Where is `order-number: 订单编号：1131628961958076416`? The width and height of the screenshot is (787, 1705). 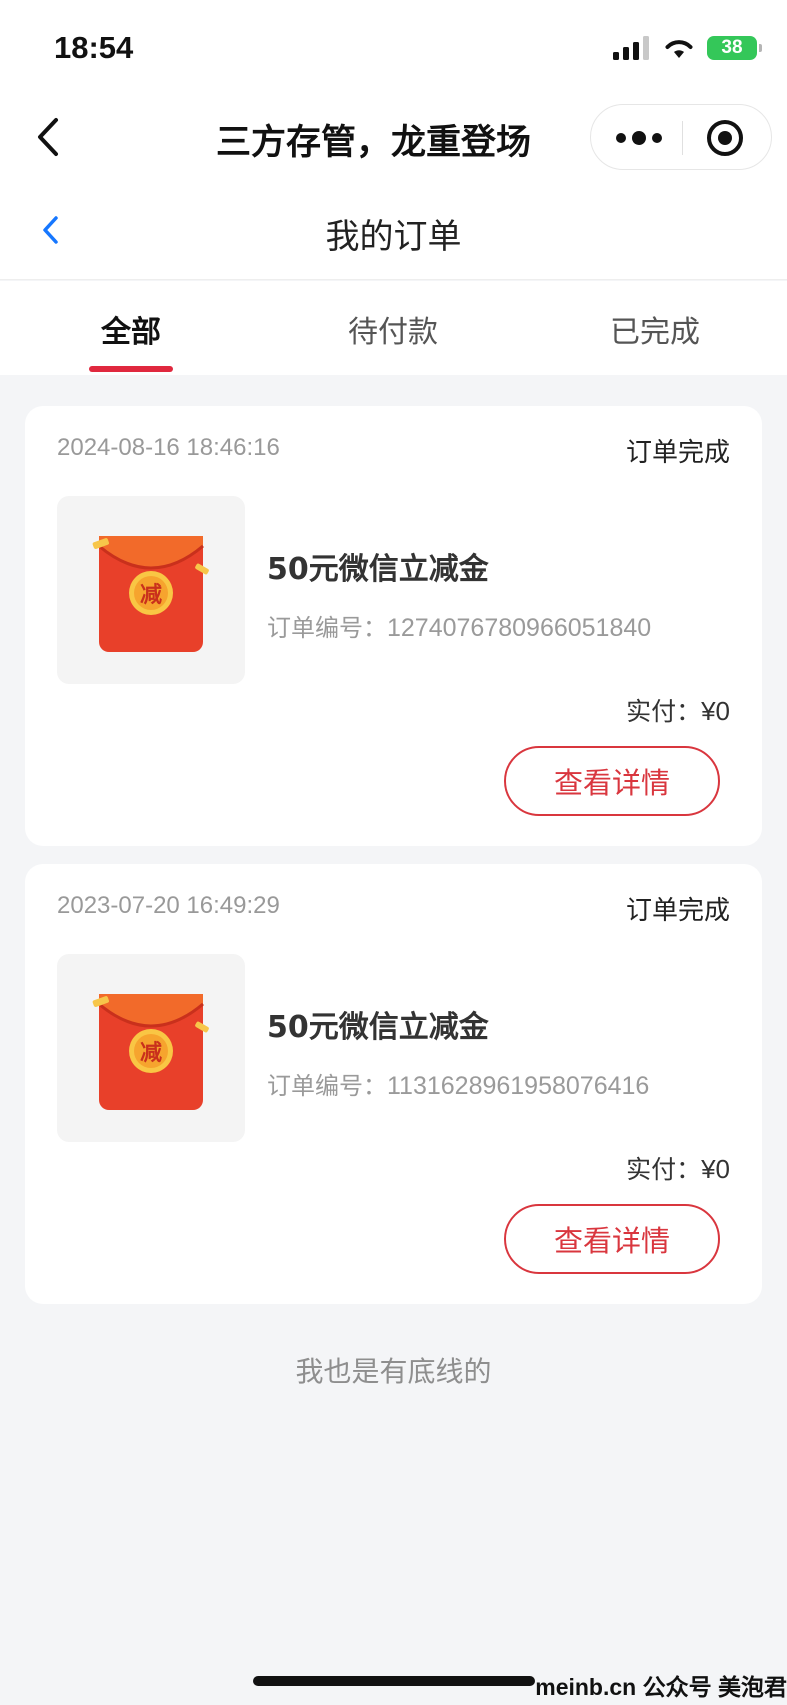
order-number: 订单编号：1131628961958076416 is located at coordinates (458, 1083).